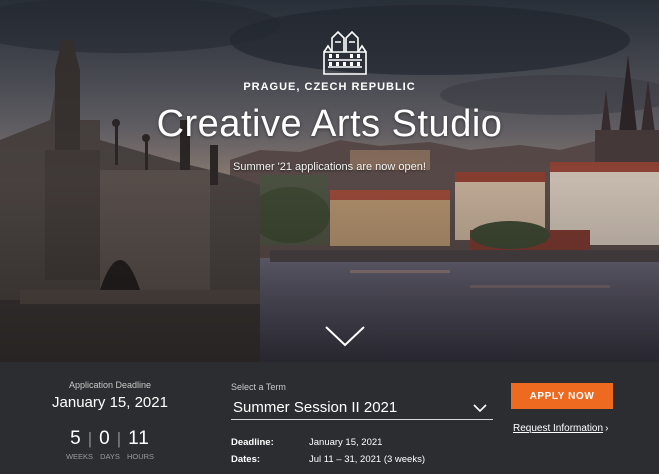 This screenshot has height=474, width=659. Describe the element at coordinates (315, 407) in the screenshot. I see `term-selected-value: Summer Session II 2021` at that location.